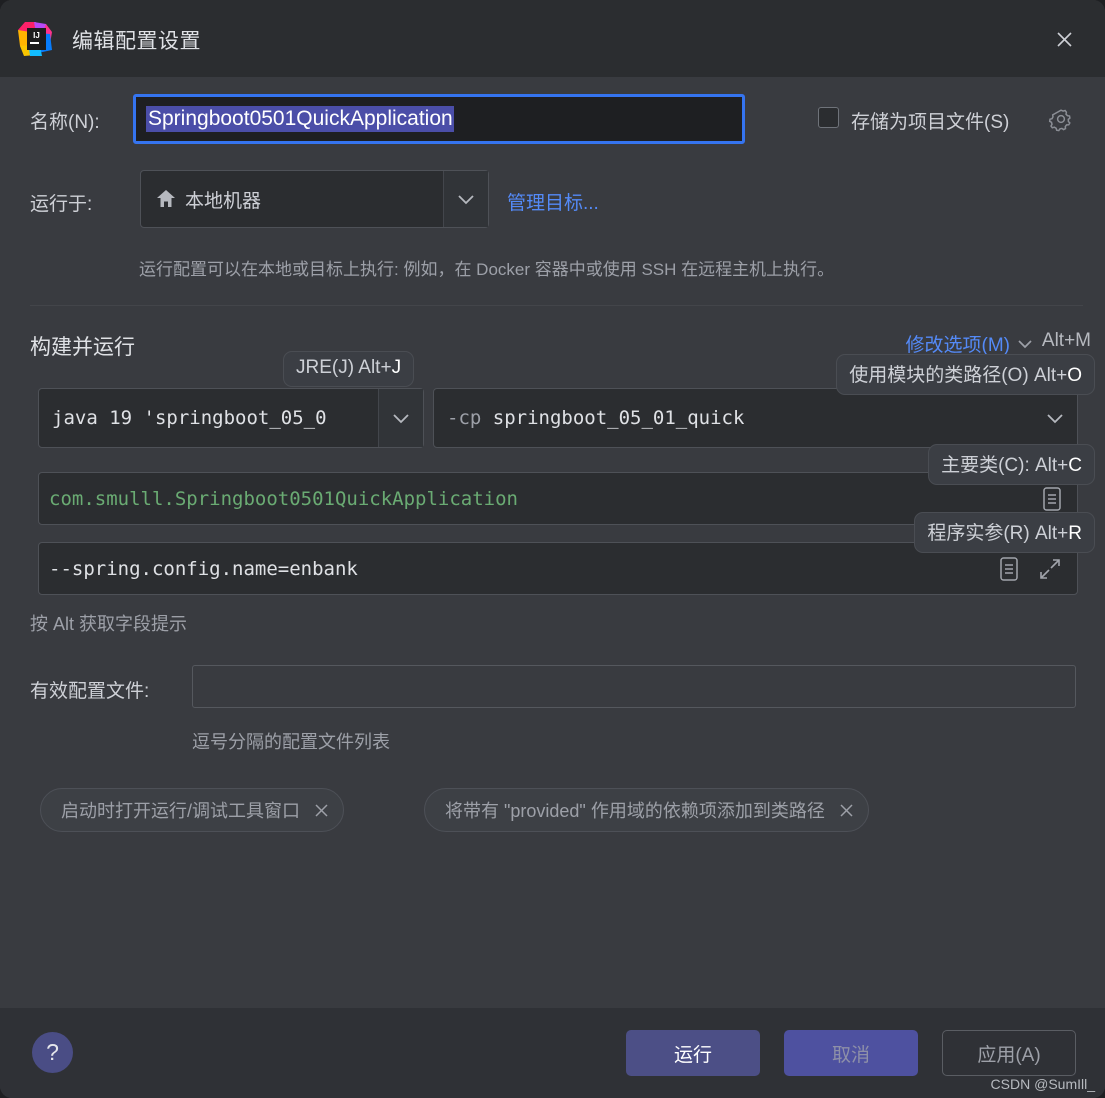 The height and width of the screenshot is (1098, 1105). I want to click on svg-text: IJ, so click(36, 35).